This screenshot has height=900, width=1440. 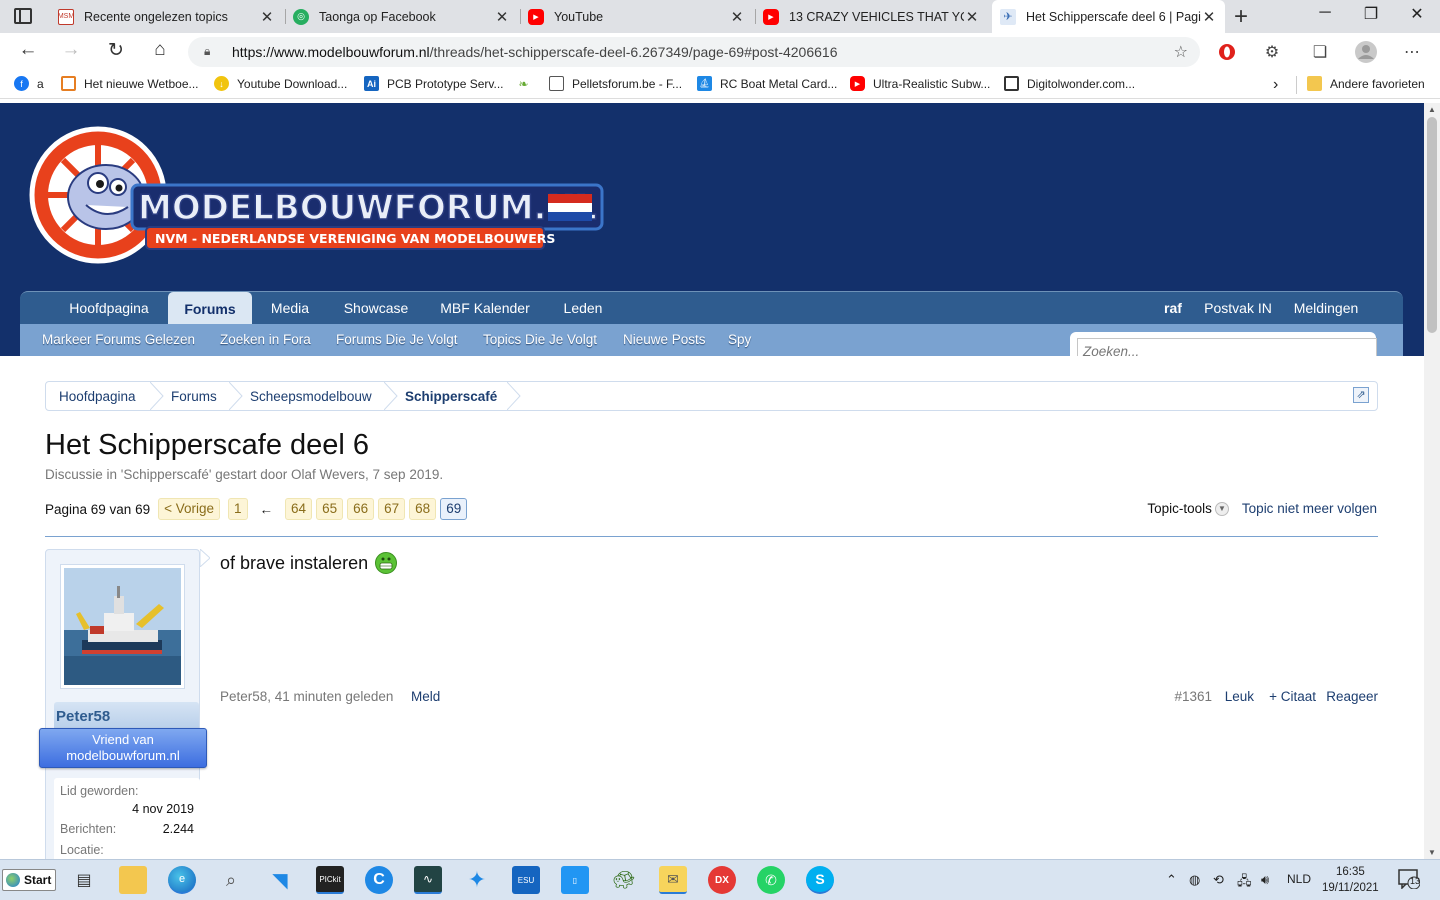 What do you see at coordinates (1432, 852) in the screenshot?
I see `scroll-down-icon: ▼` at bounding box center [1432, 852].